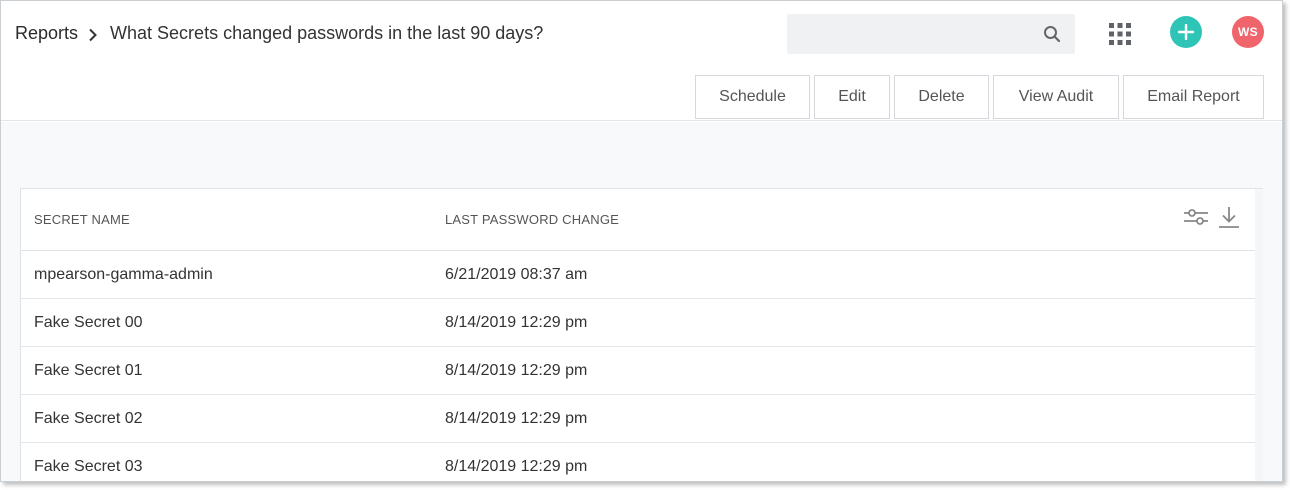  Describe the element at coordinates (82, 219) in the screenshot. I see `column-header-secret-name: SECRET NAME` at that location.